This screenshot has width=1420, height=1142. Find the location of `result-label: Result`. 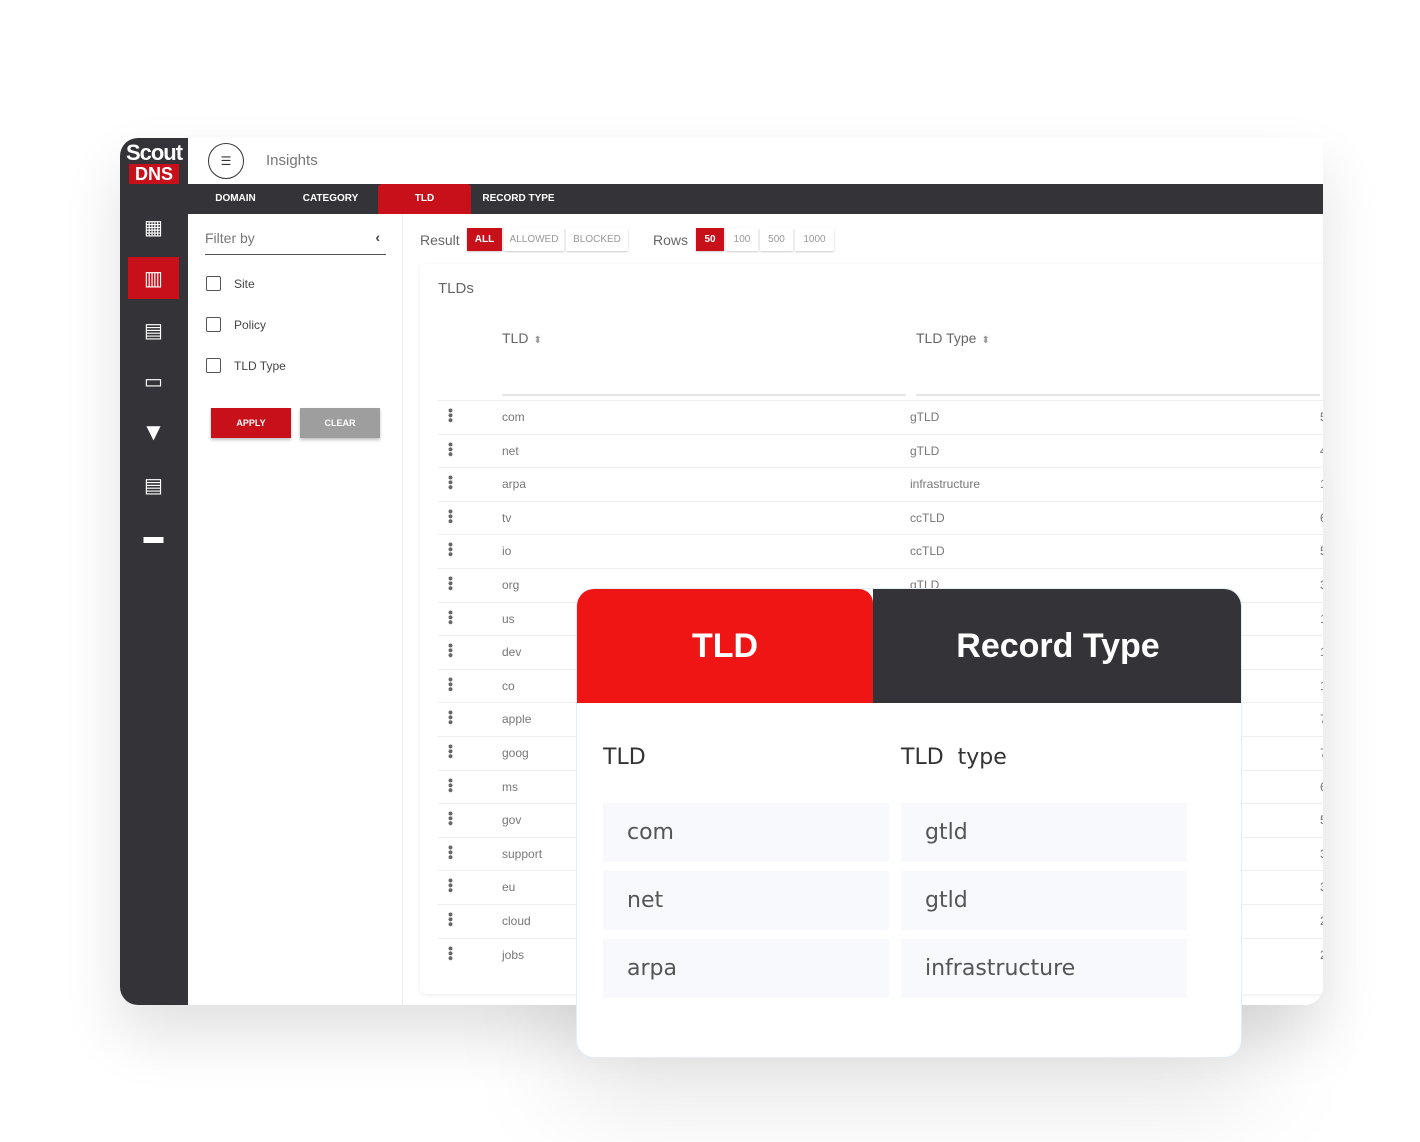

result-label: Result is located at coordinates (440, 240).